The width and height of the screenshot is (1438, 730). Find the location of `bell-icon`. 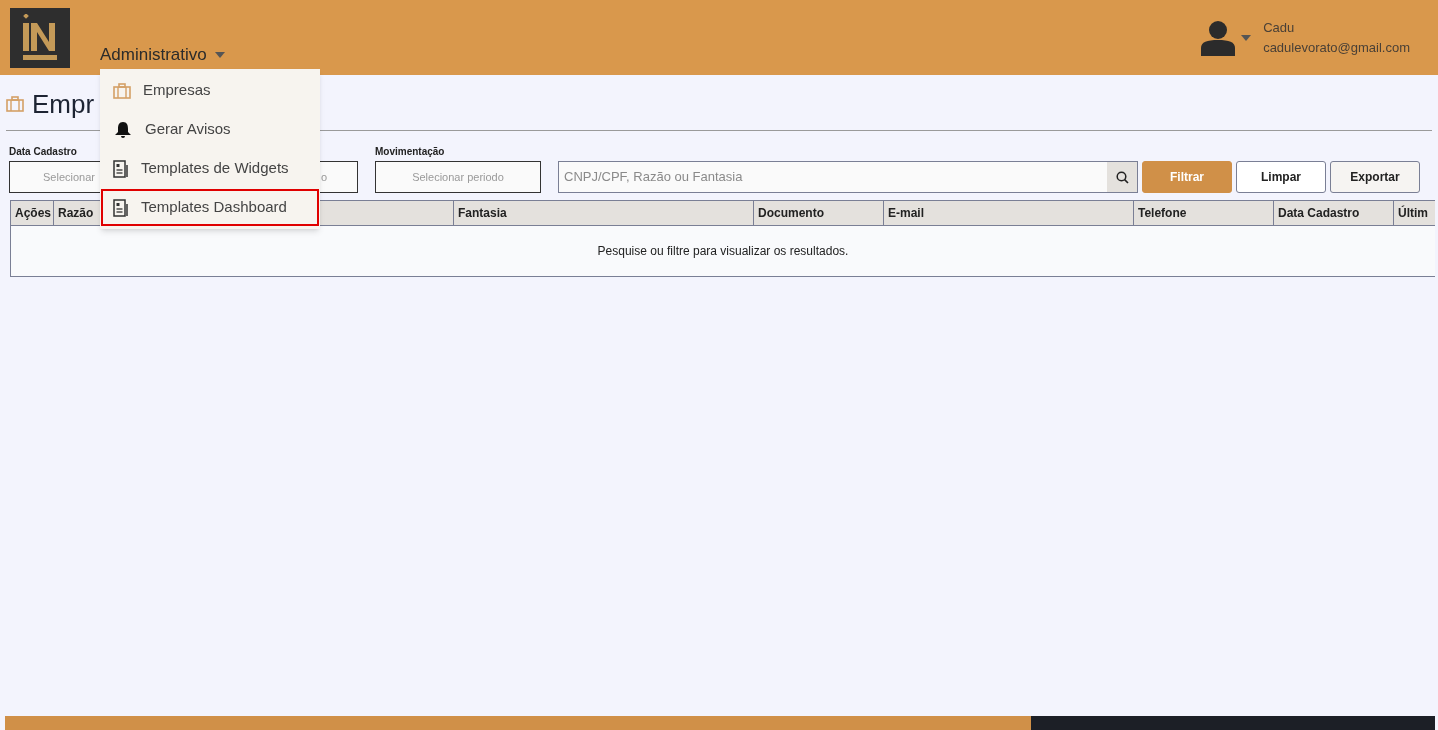

bell-icon is located at coordinates (123, 129).